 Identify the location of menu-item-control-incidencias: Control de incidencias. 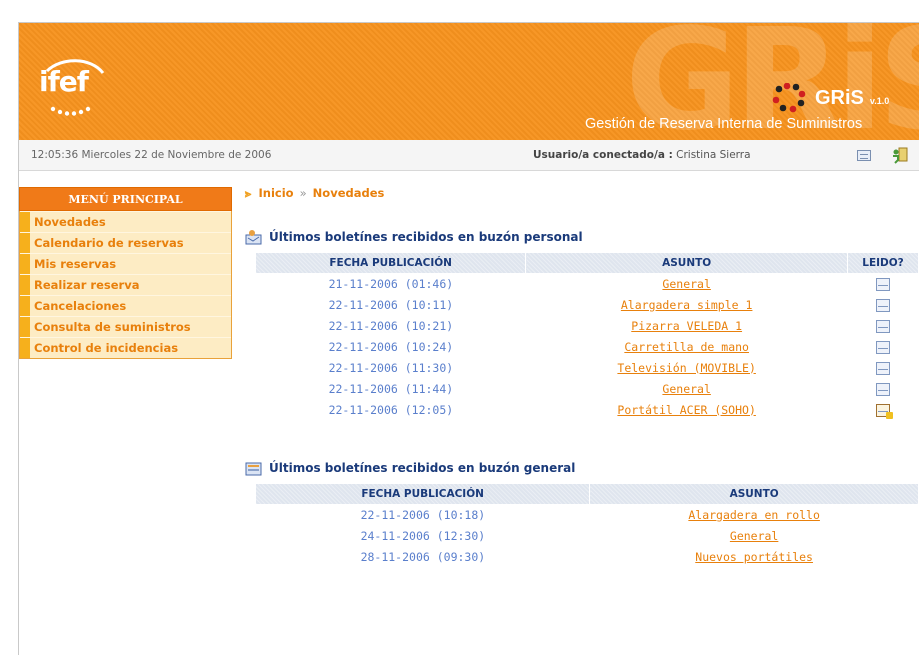
(125, 347).